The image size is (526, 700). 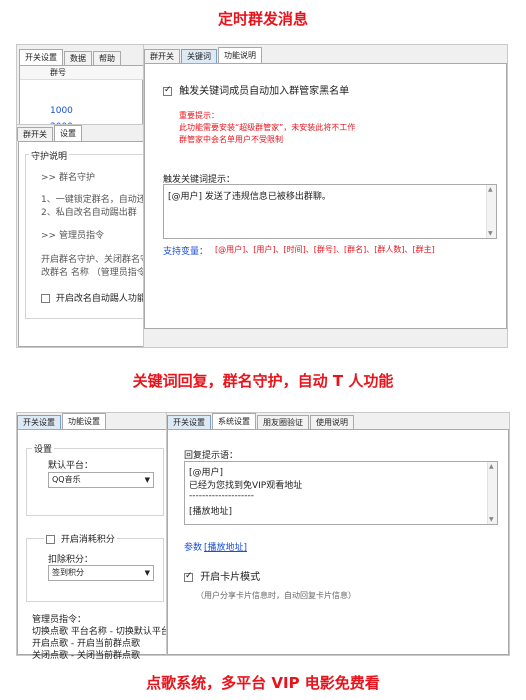 What do you see at coordinates (87, 540) in the screenshot?
I see `points-checkbox-label: 开启消耗积分` at bounding box center [87, 540].